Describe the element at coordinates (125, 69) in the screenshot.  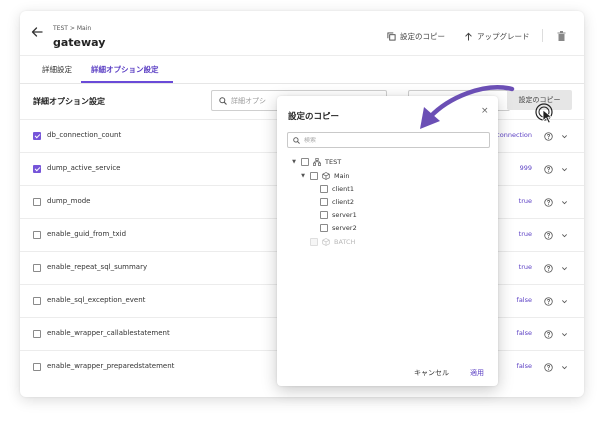
I see `tab-advanced-options: 詳細オプション設定` at that location.